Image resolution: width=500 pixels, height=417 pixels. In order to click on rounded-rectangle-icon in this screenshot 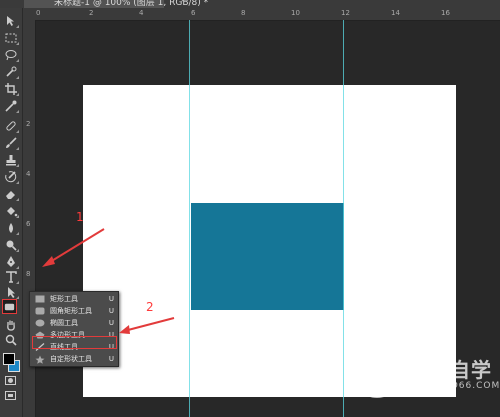, I will do `click(40, 311)`.